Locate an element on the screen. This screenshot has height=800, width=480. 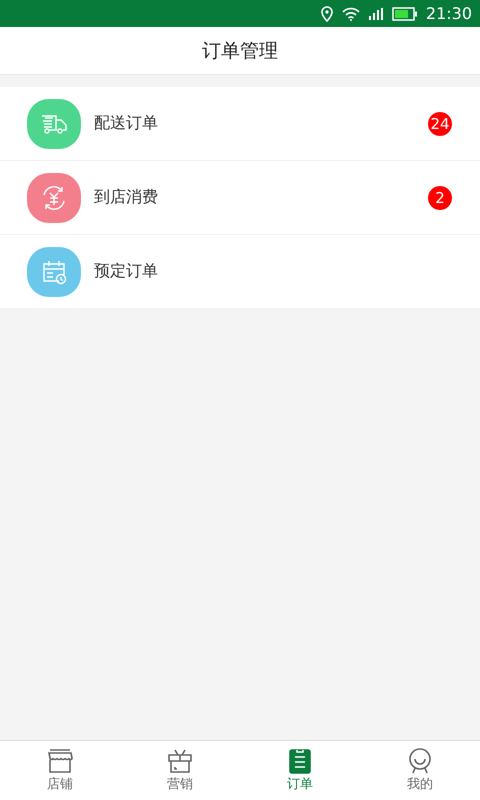
order-category-item: 预定订单 is located at coordinates (240, 271).